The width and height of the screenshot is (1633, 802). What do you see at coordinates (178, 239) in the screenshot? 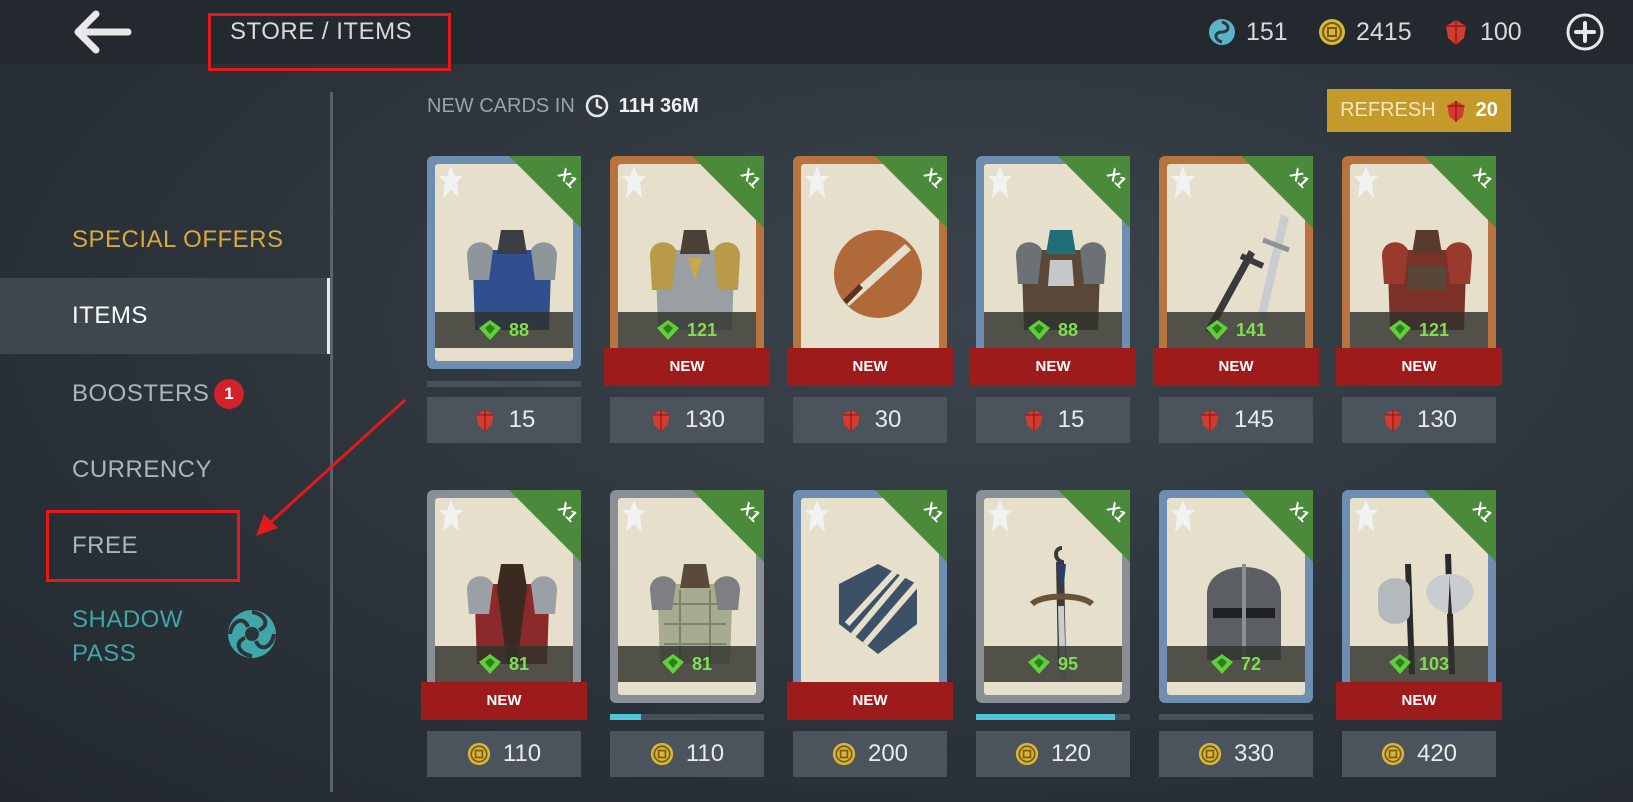
I see `sidebar-item-label: SPECIAL OFFERS` at bounding box center [178, 239].